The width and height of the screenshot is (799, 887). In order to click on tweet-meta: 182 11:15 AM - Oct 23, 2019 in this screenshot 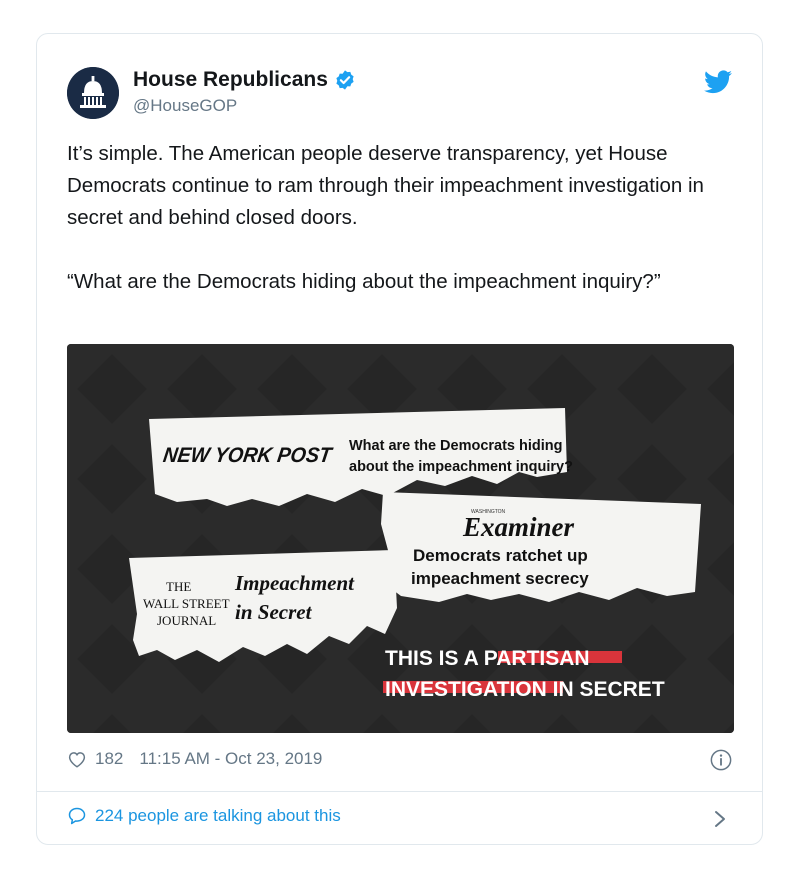, I will do `click(194, 759)`.